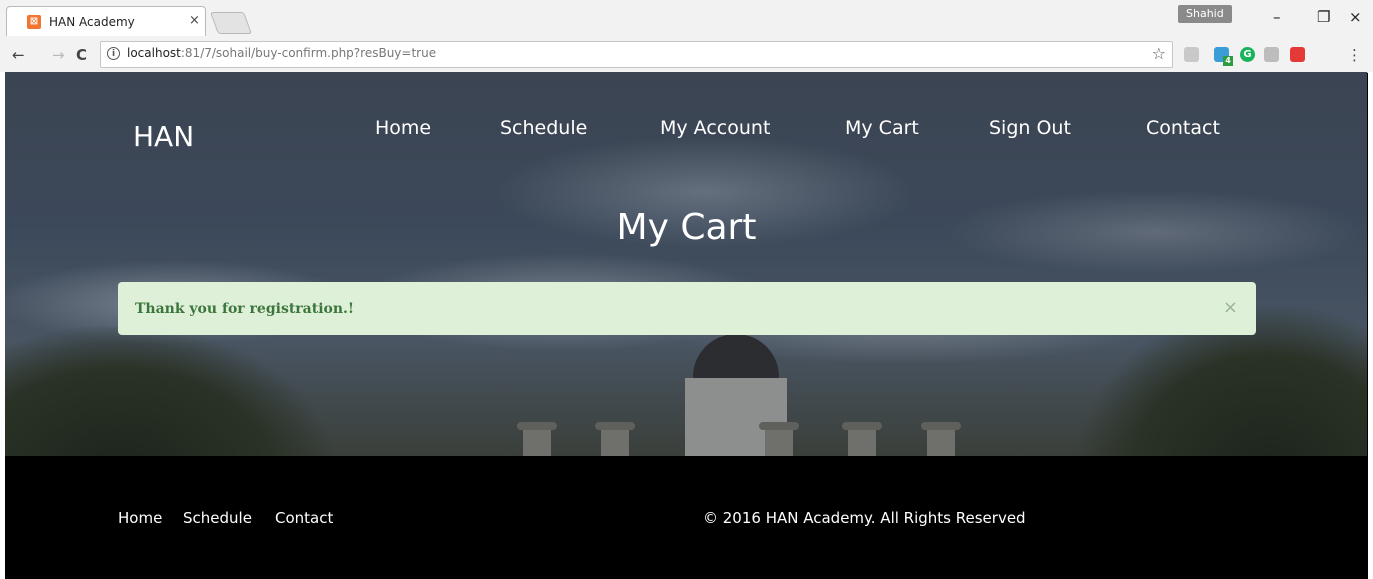  I want to click on footer-link-schedule: Schedule, so click(217, 518).